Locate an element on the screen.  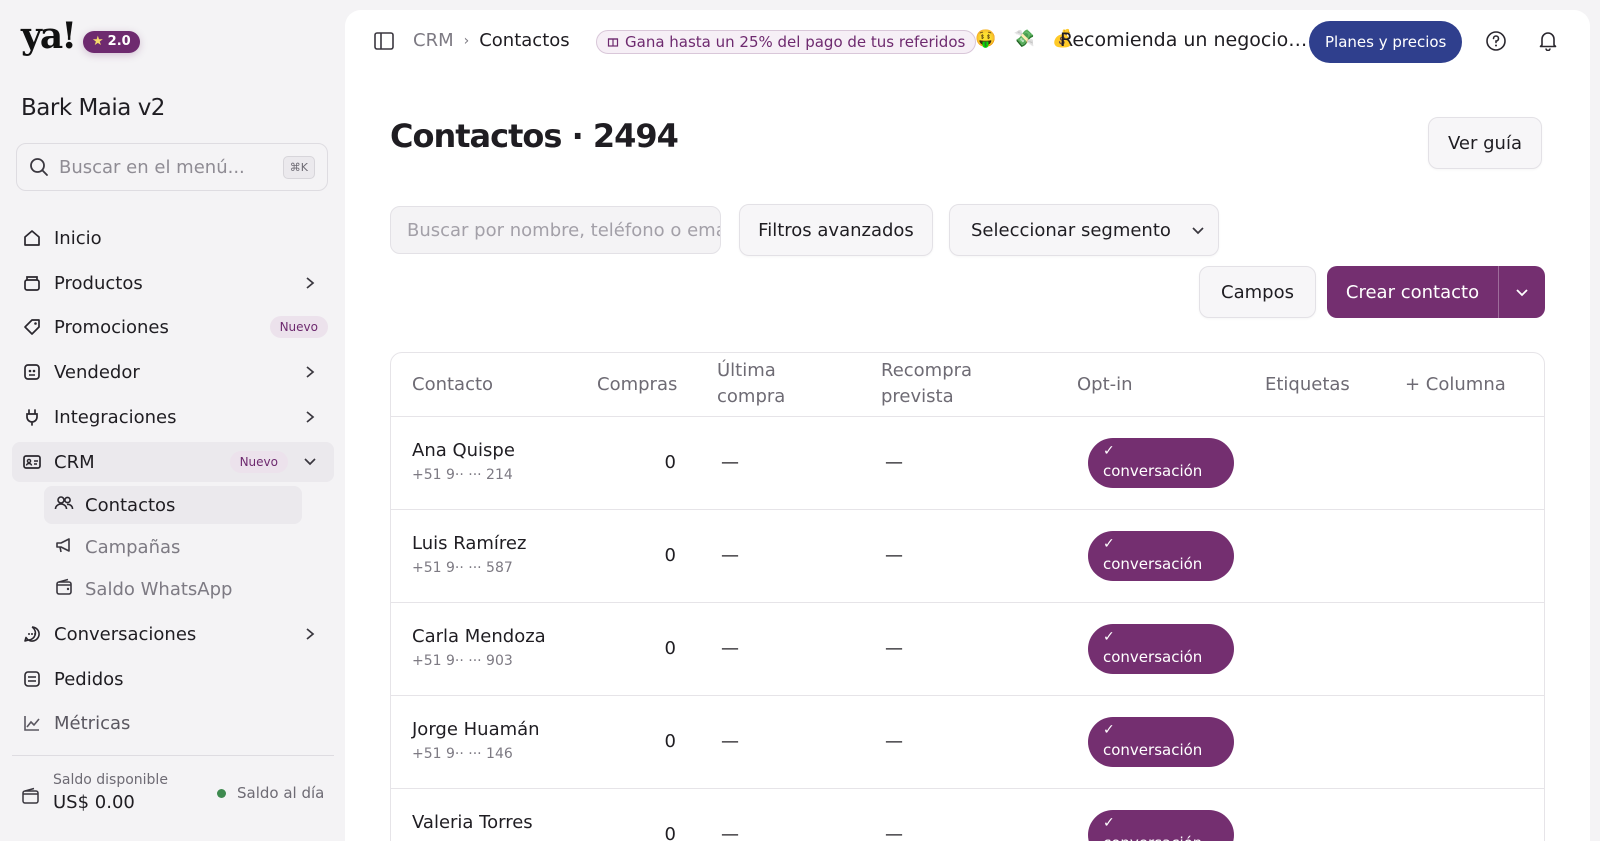
column-header-last-purchase: Última compra is located at coordinates (751, 384).